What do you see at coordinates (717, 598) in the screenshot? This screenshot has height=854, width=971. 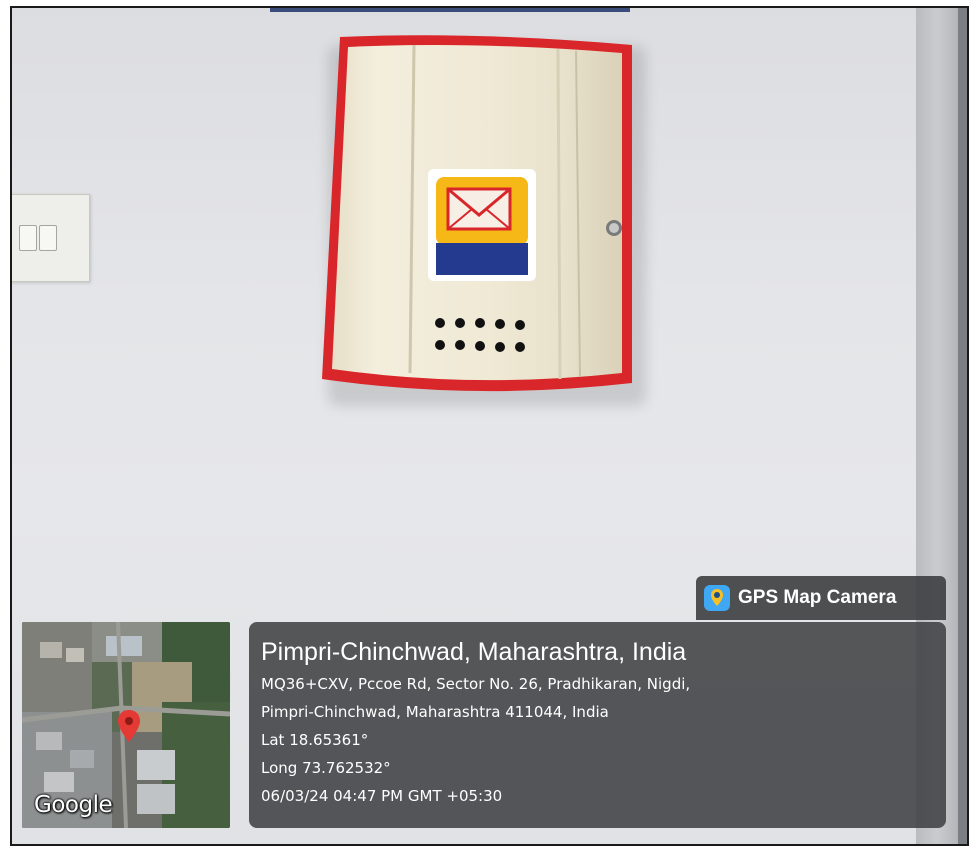 I see `map-pin-camera-icon` at bounding box center [717, 598].